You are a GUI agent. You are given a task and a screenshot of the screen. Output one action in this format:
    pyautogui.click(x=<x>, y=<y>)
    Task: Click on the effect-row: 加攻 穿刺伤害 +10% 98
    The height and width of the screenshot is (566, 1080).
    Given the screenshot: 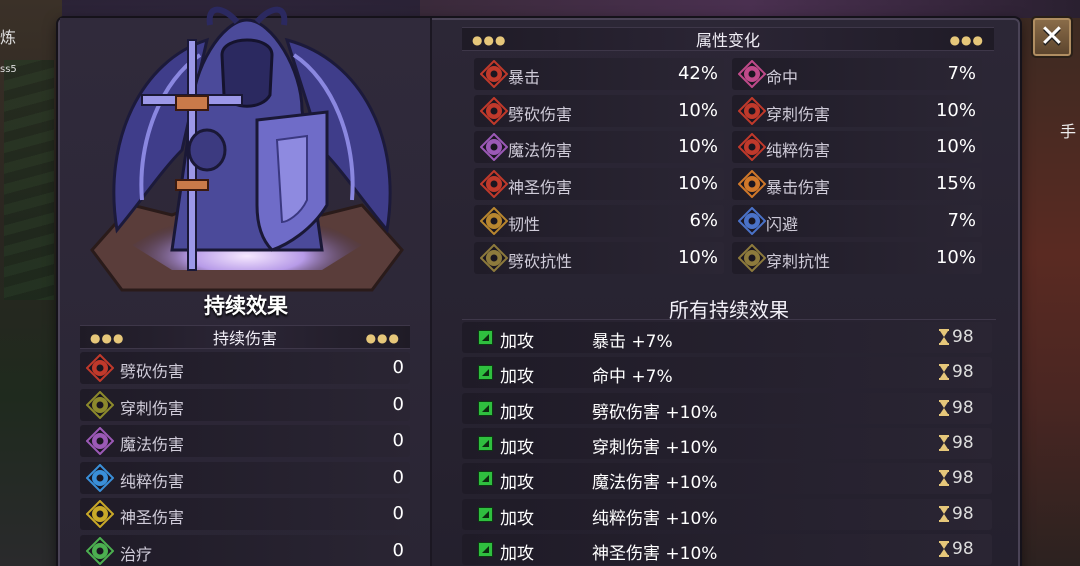 What is the action you would take?
    pyautogui.click(x=727, y=443)
    